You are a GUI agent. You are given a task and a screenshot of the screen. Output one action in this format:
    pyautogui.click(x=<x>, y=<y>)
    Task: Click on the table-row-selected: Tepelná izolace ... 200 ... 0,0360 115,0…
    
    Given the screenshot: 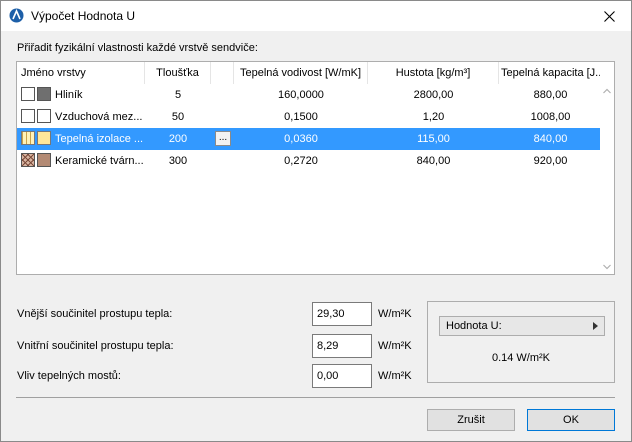 What is the action you would take?
    pyautogui.click(x=309, y=139)
    